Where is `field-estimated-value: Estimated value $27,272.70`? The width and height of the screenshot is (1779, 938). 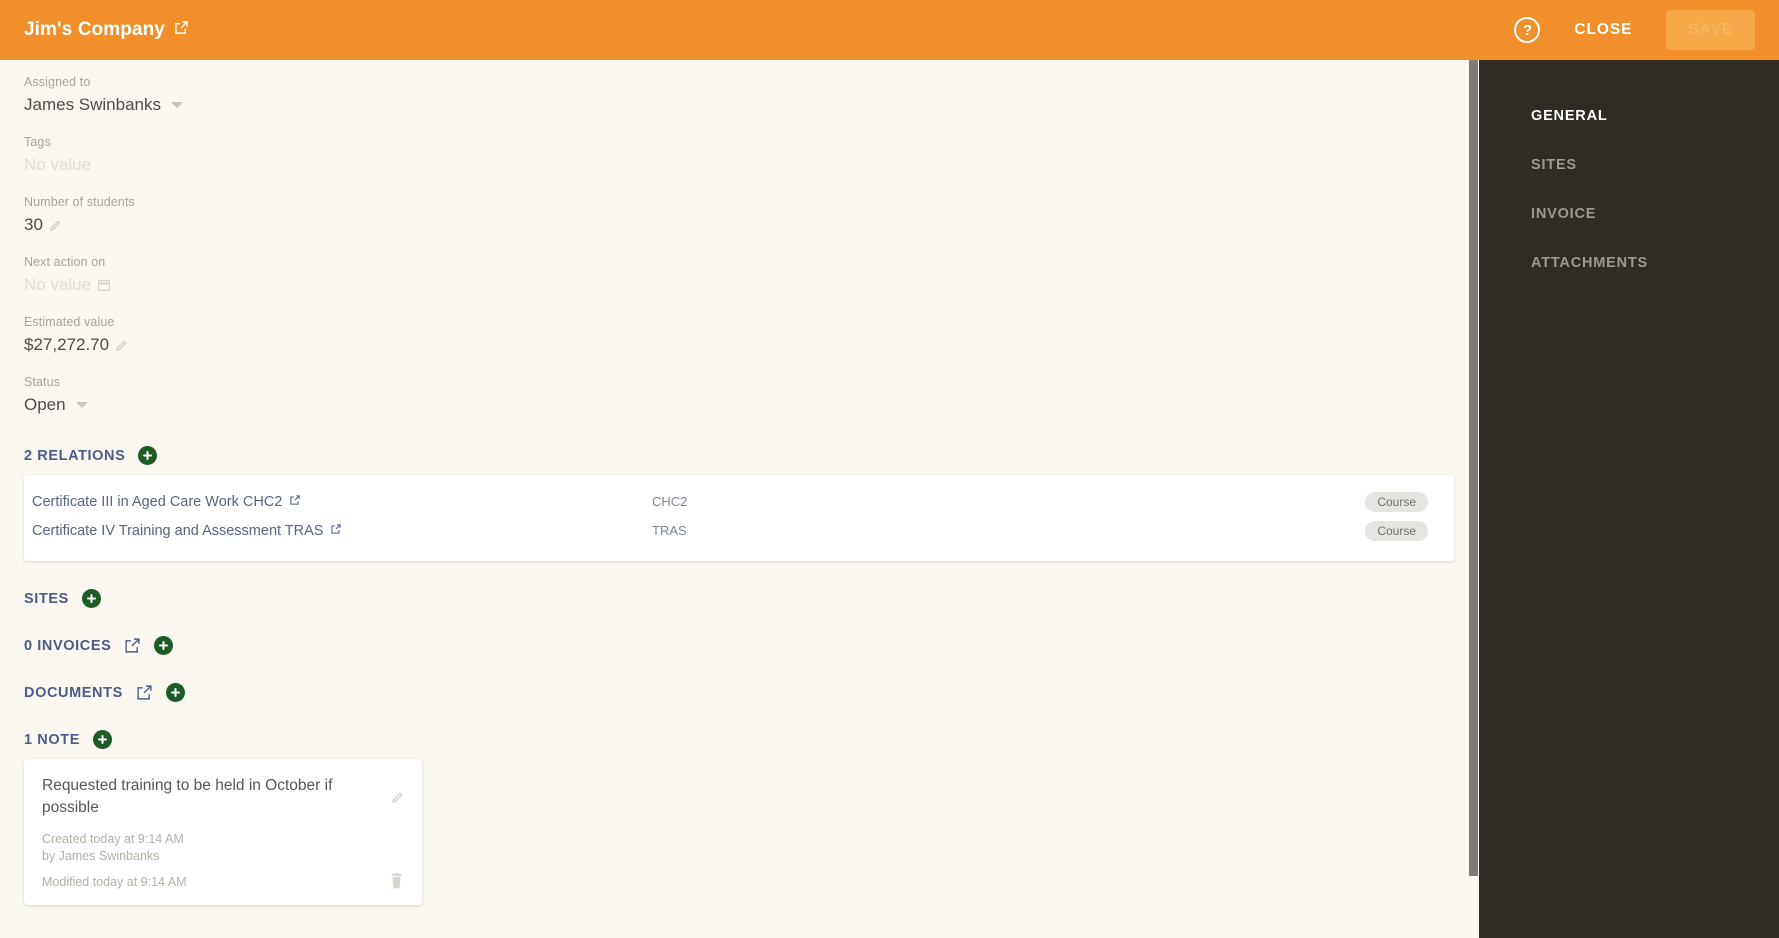 field-estimated-value: Estimated value $27,272.70 is located at coordinates (751, 335).